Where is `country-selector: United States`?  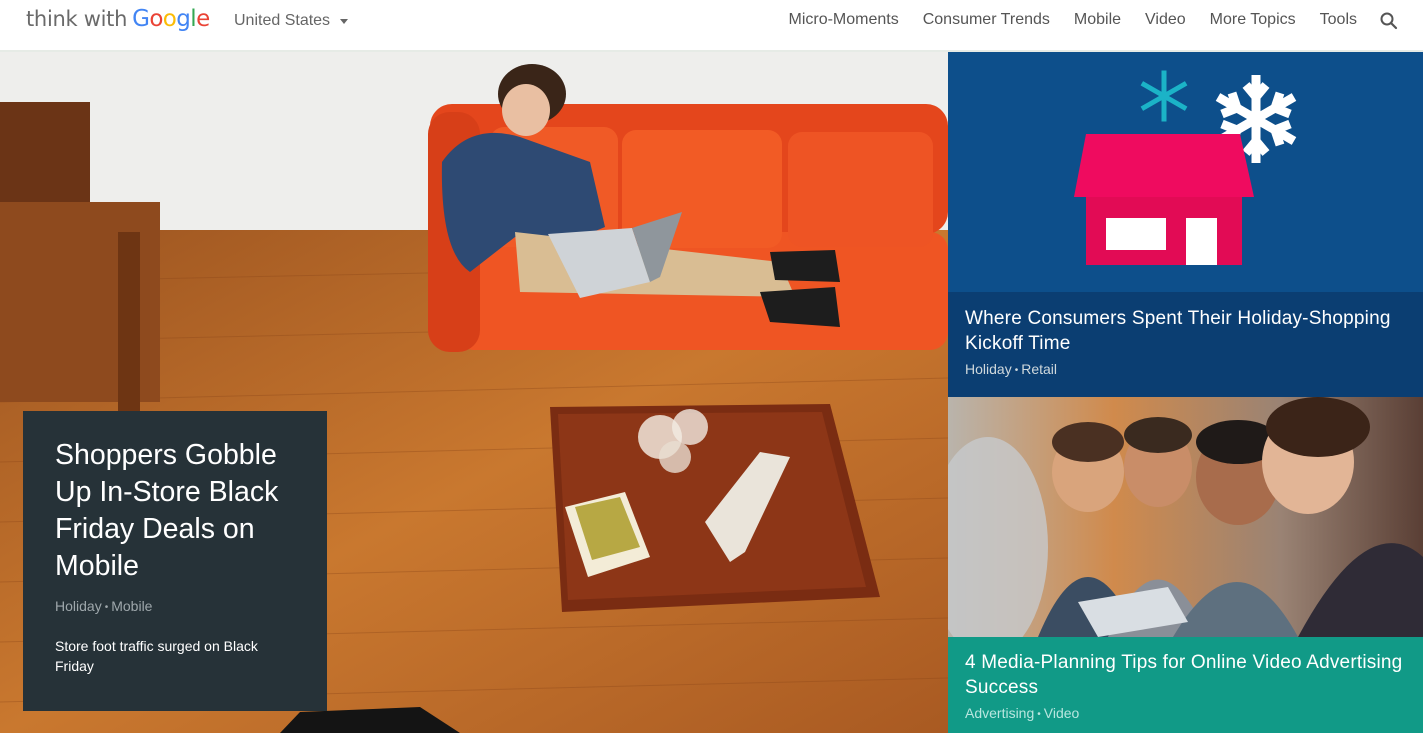 country-selector: United States is located at coordinates (291, 21).